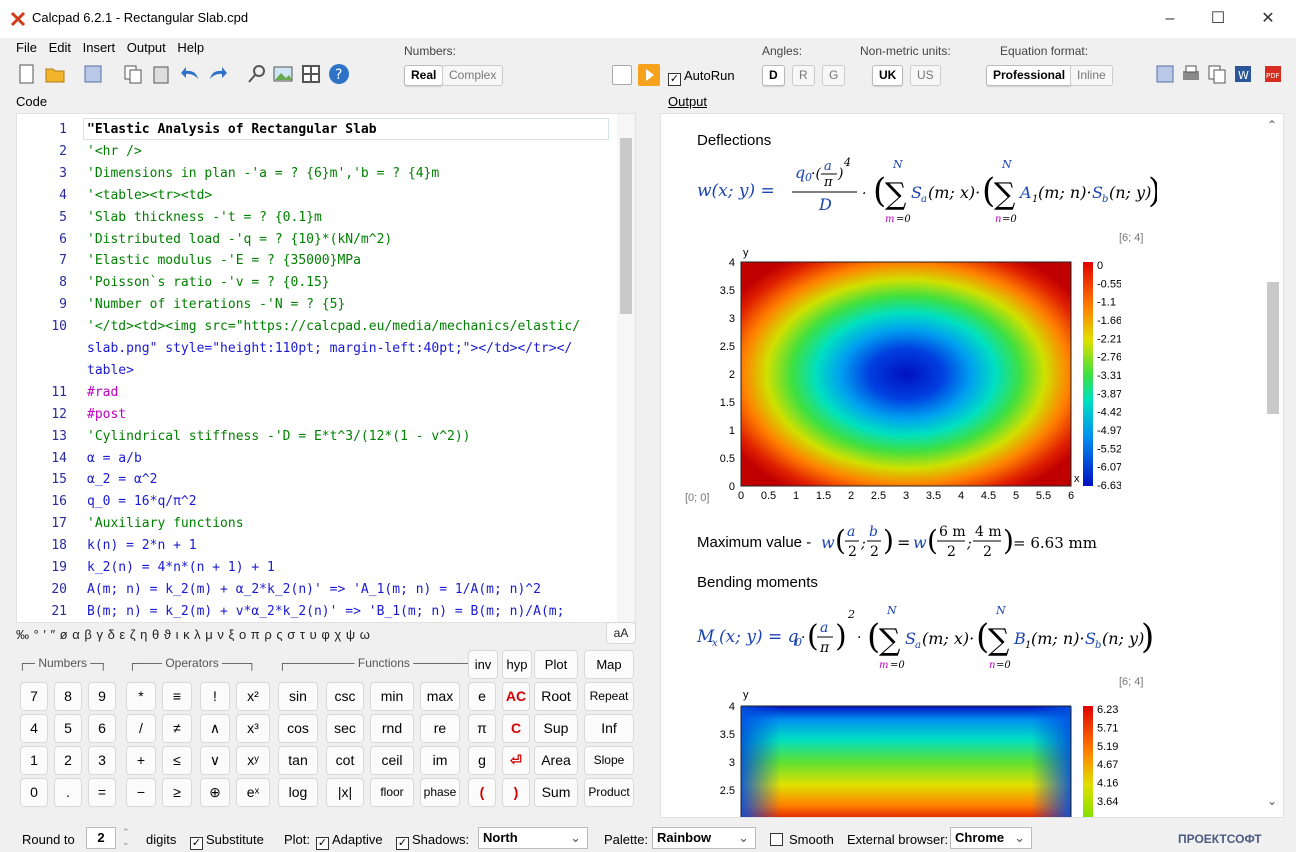 This screenshot has width=1296, height=852. I want to click on key-fn: xʸ, so click(253, 760).